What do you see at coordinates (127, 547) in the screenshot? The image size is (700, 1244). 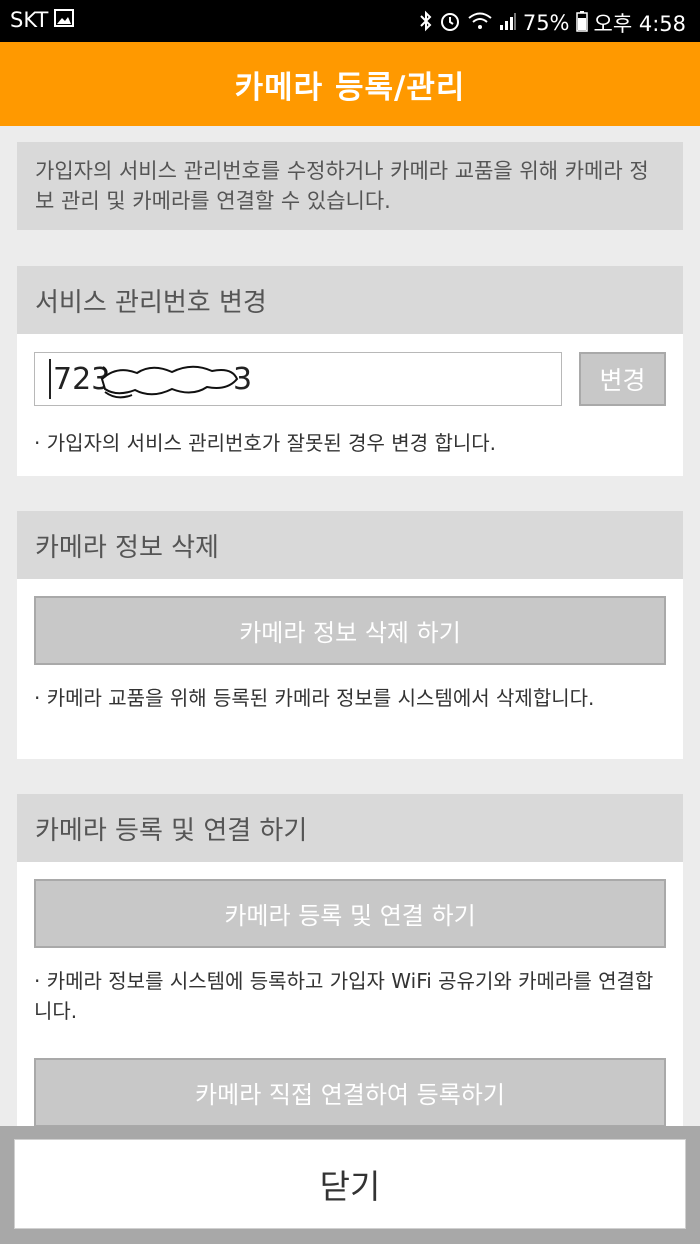 I see `delete-camera-section-title: 카메라 정보 삭제` at bounding box center [127, 547].